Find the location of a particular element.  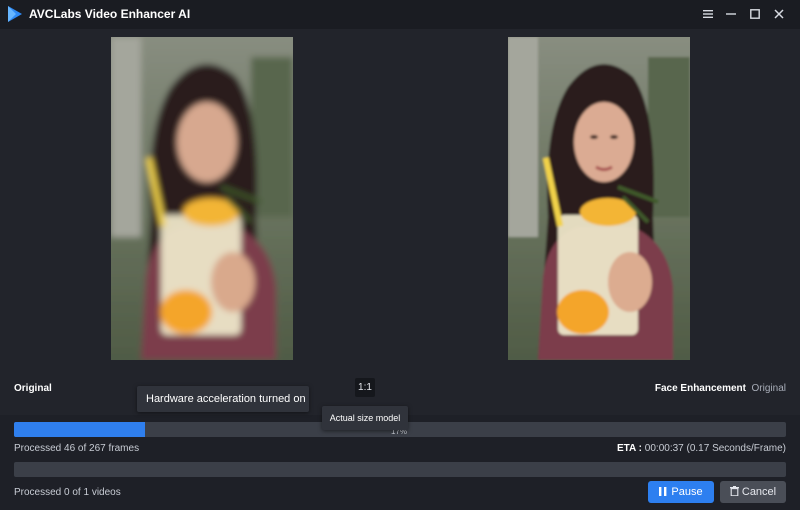

enhanced-preview is located at coordinates (599, 198).